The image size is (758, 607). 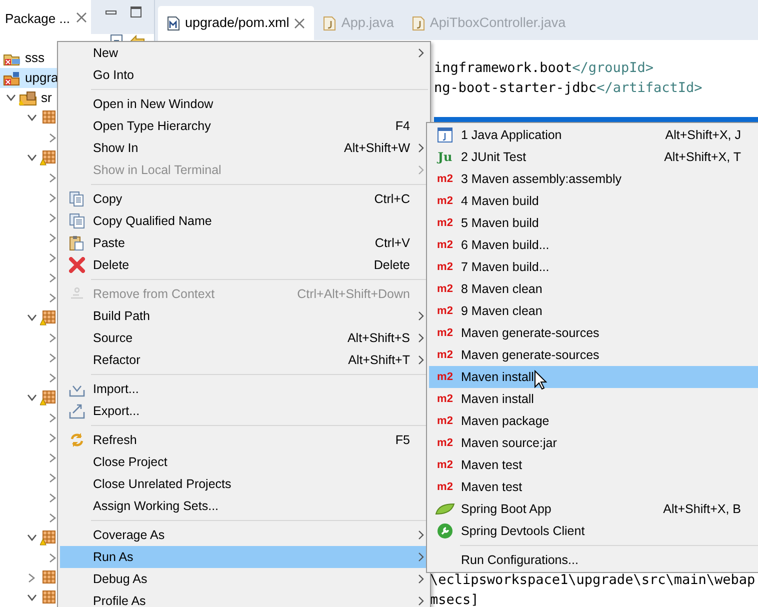 I want to click on menu-item: Spring Boot App Alt+Shift+X, B, so click(x=593, y=509).